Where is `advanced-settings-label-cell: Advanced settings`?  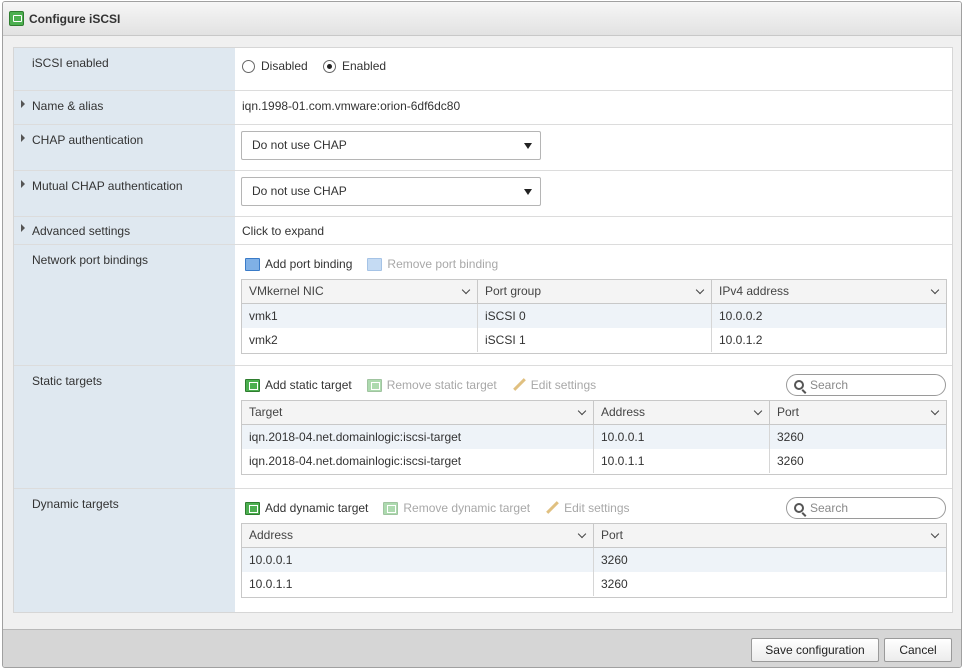 advanced-settings-label-cell: Advanced settings is located at coordinates (124, 230).